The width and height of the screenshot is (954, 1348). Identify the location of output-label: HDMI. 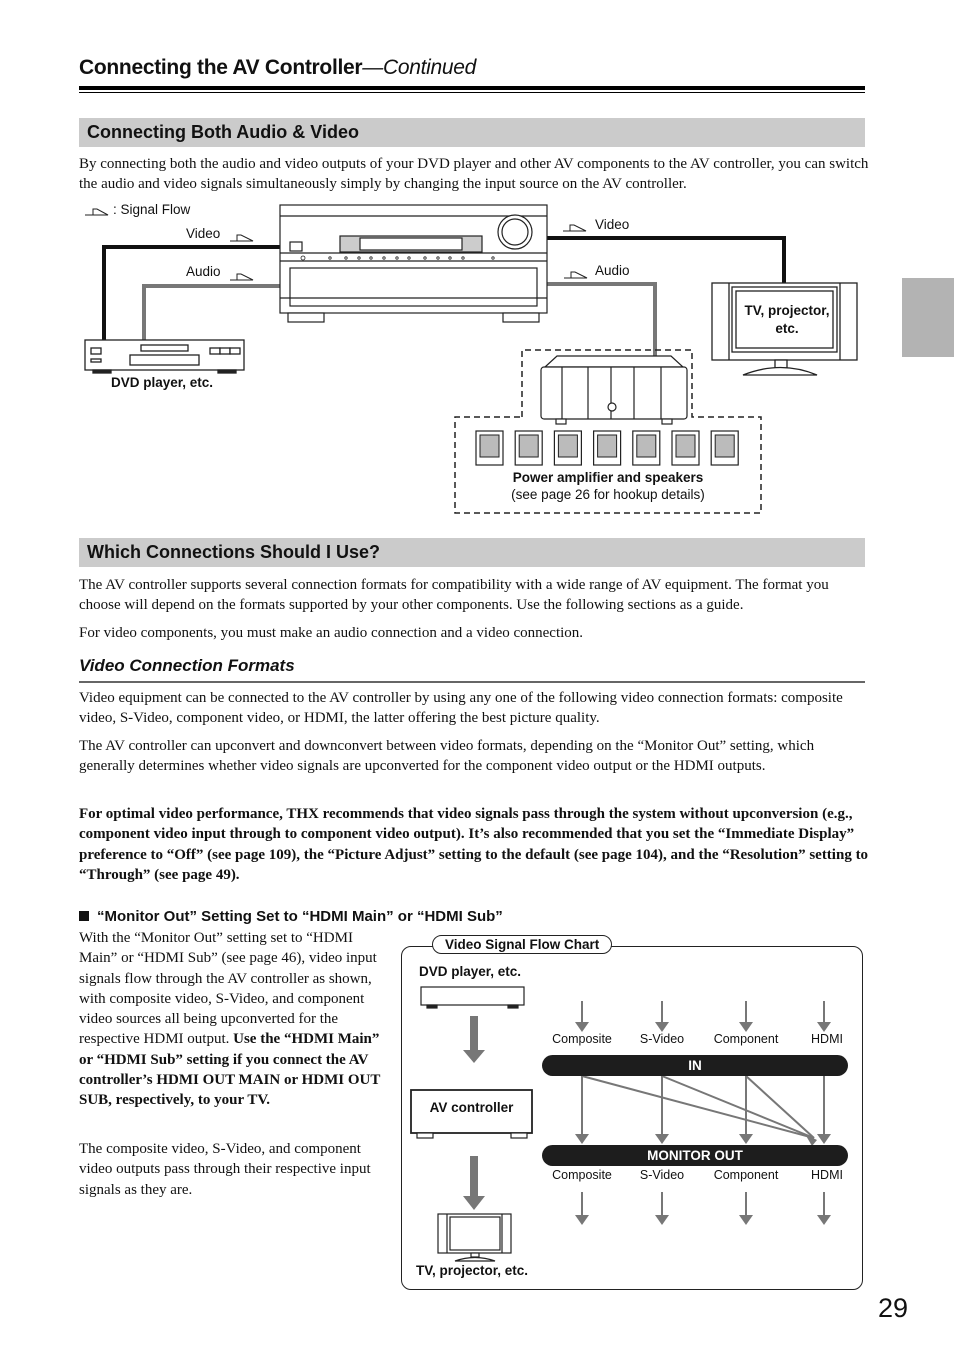
(827, 1175).